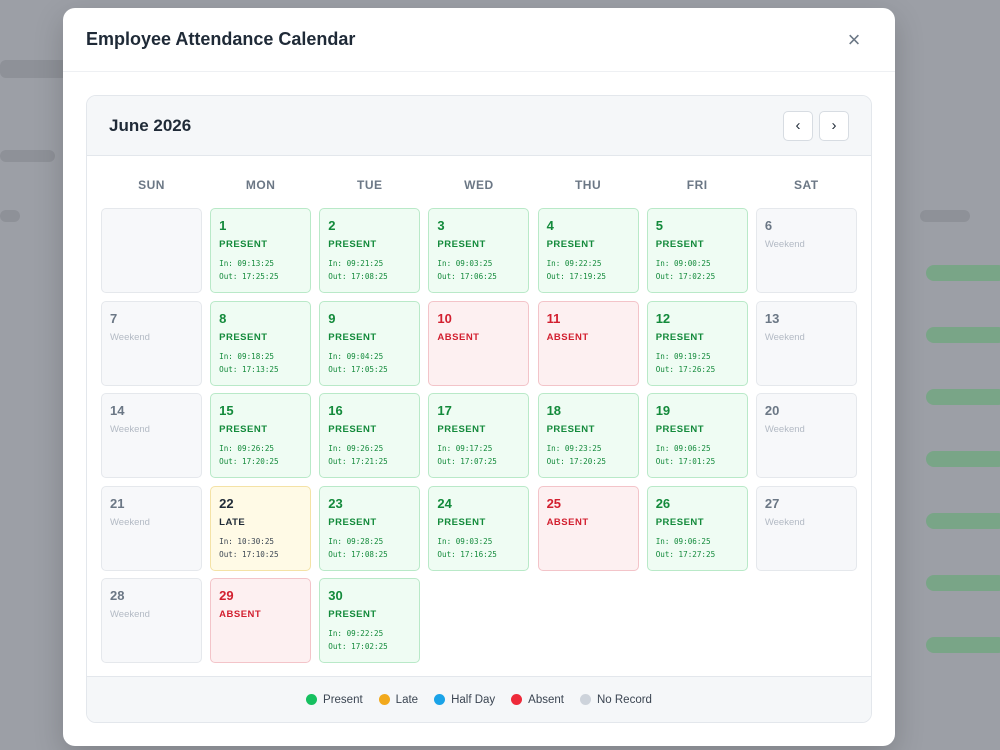  What do you see at coordinates (343, 699) in the screenshot?
I see `legend-label: Present` at bounding box center [343, 699].